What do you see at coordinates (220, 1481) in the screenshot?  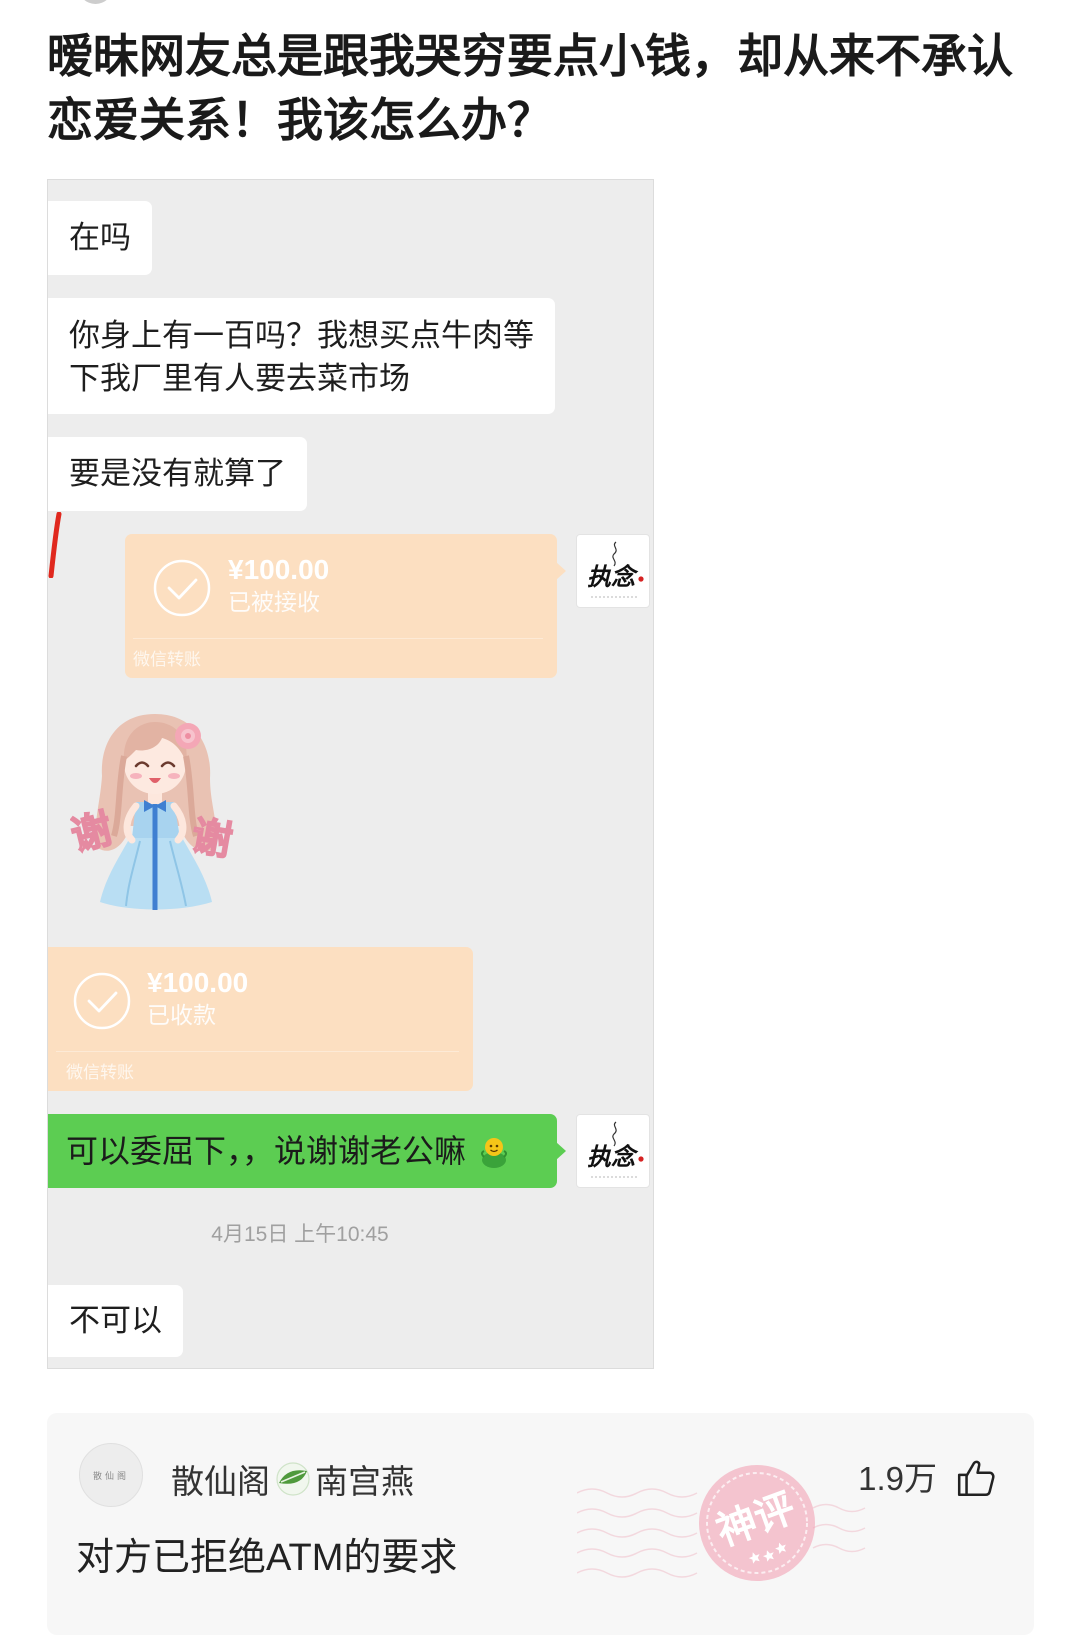 I see `commenter-name-prefix: 散仙阁` at bounding box center [220, 1481].